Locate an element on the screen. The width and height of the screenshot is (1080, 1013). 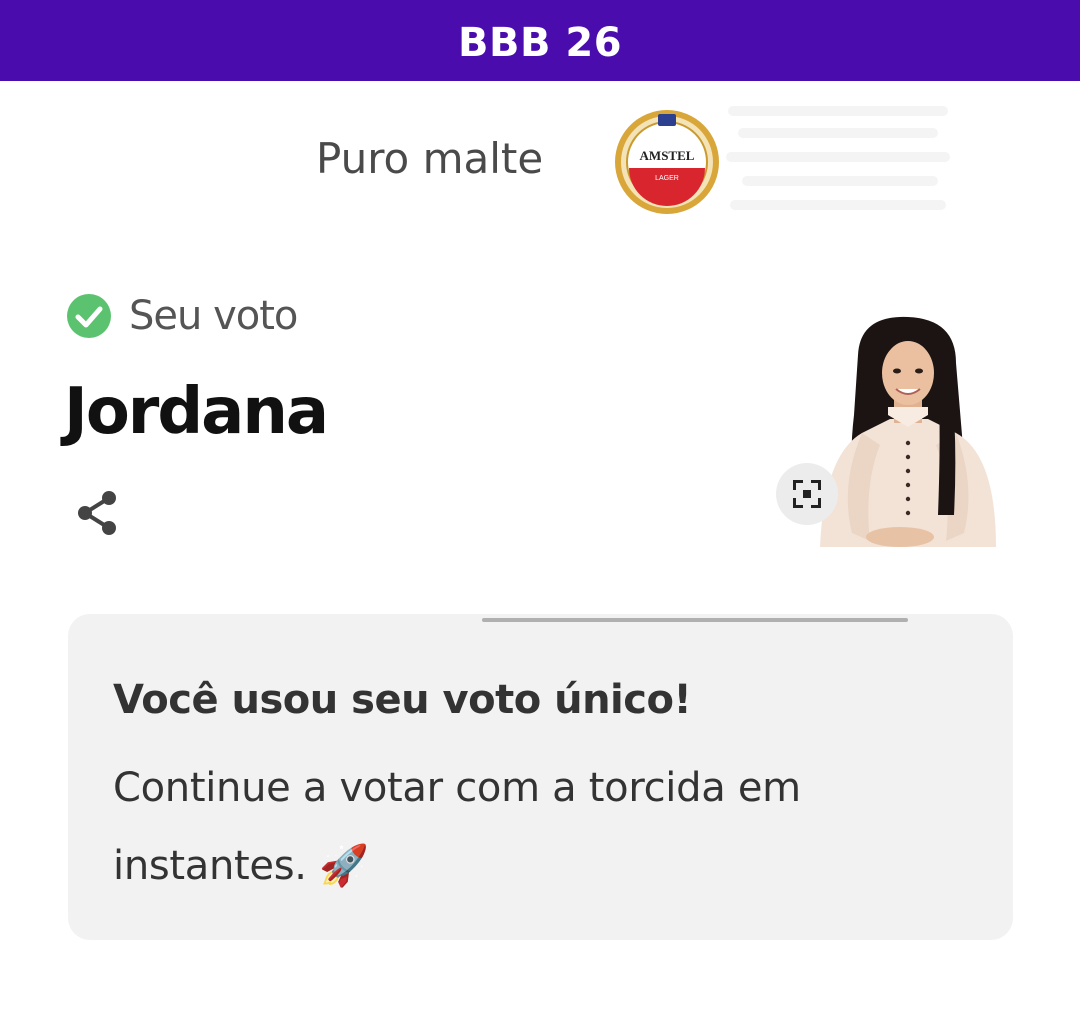
expand-icon is located at coordinates (807, 494).